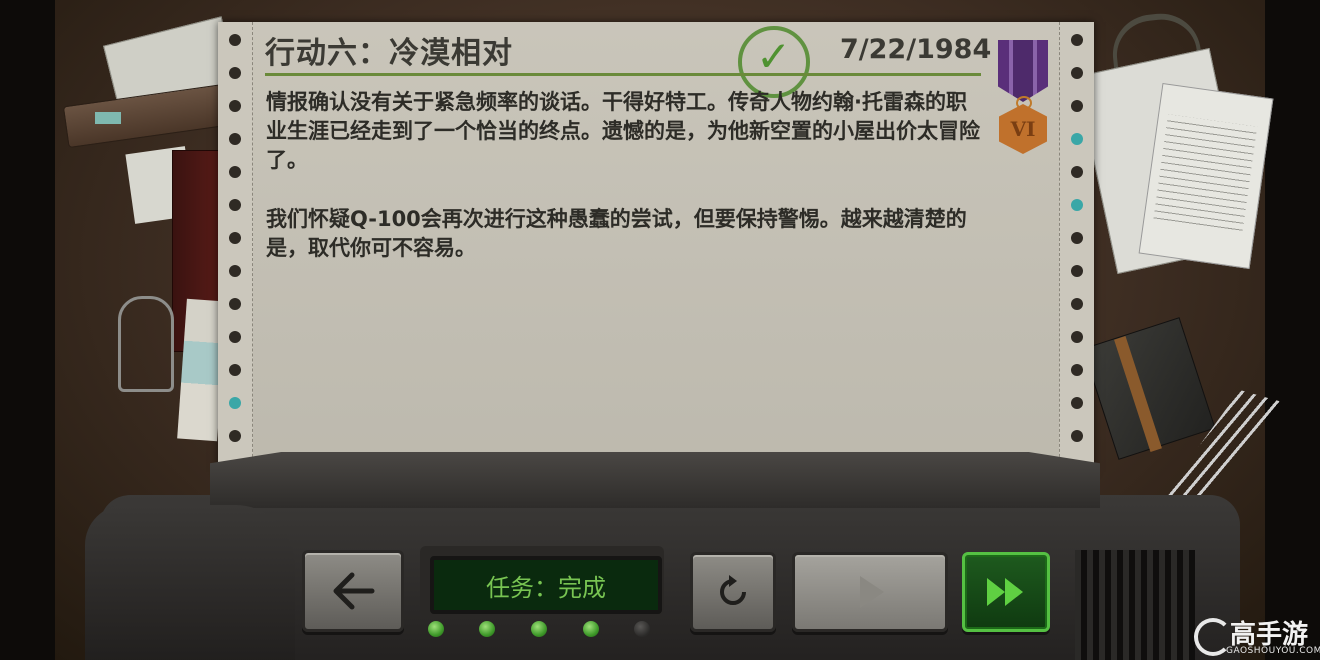  Describe the element at coordinates (546, 587) in the screenshot. I see `mission-status-text: 任务：完成` at that location.